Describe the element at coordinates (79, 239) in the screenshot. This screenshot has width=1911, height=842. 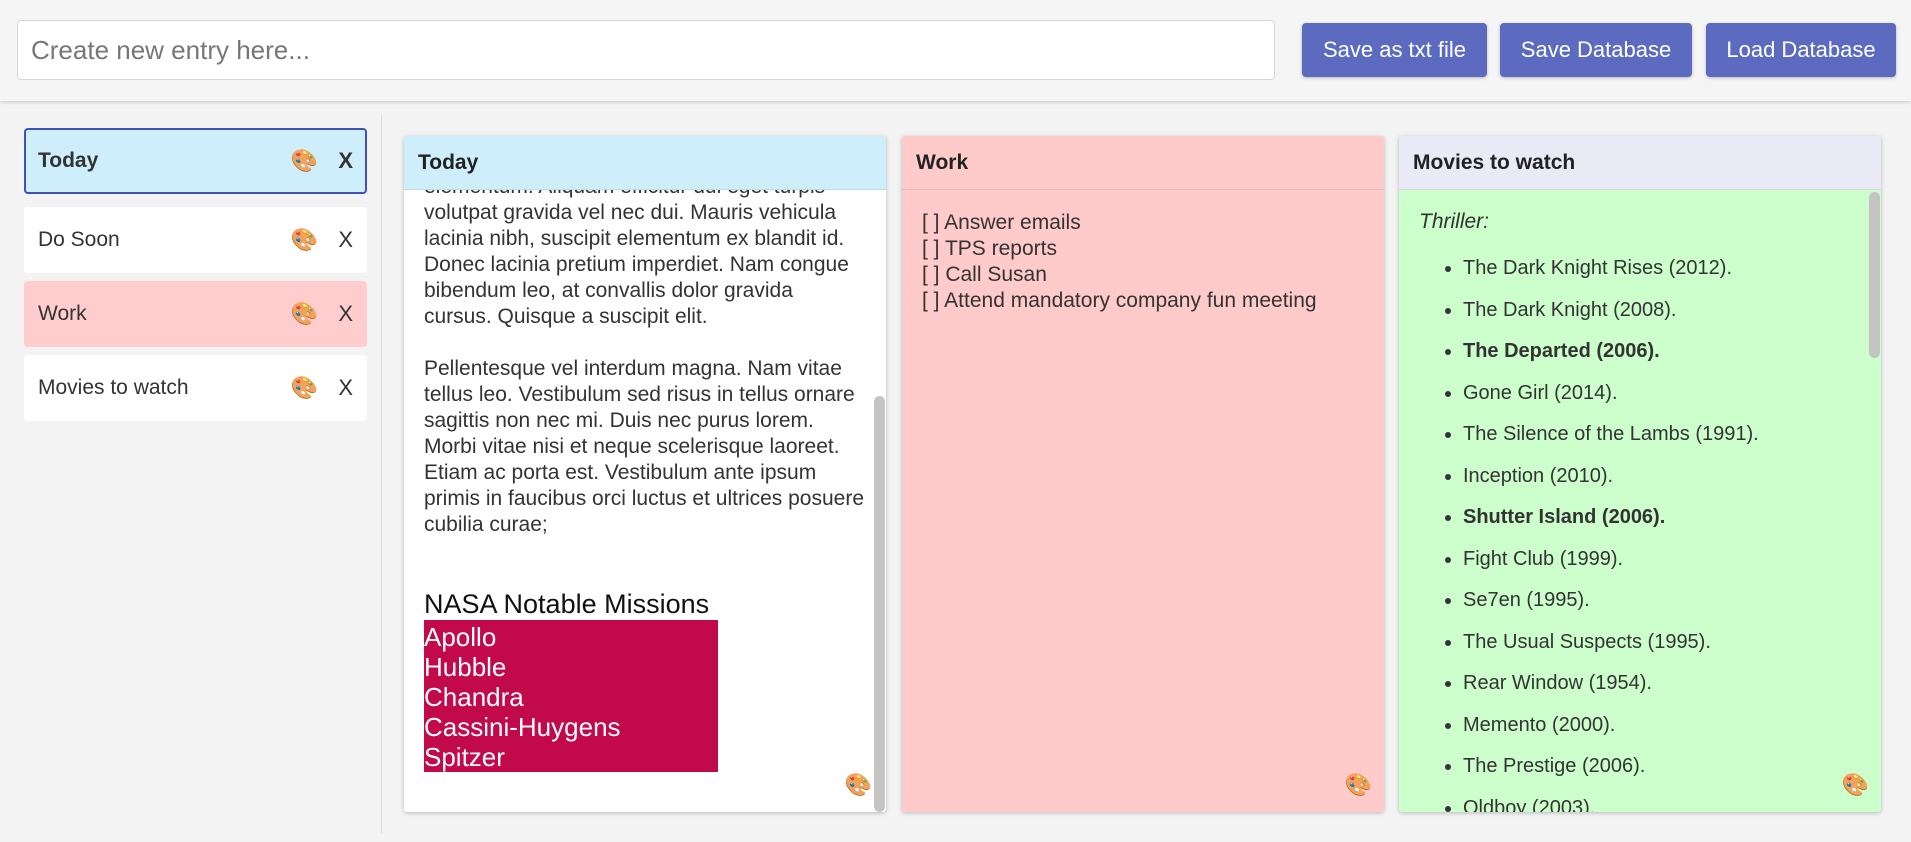
I see `sidebar-item-label: Do Soon` at that location.